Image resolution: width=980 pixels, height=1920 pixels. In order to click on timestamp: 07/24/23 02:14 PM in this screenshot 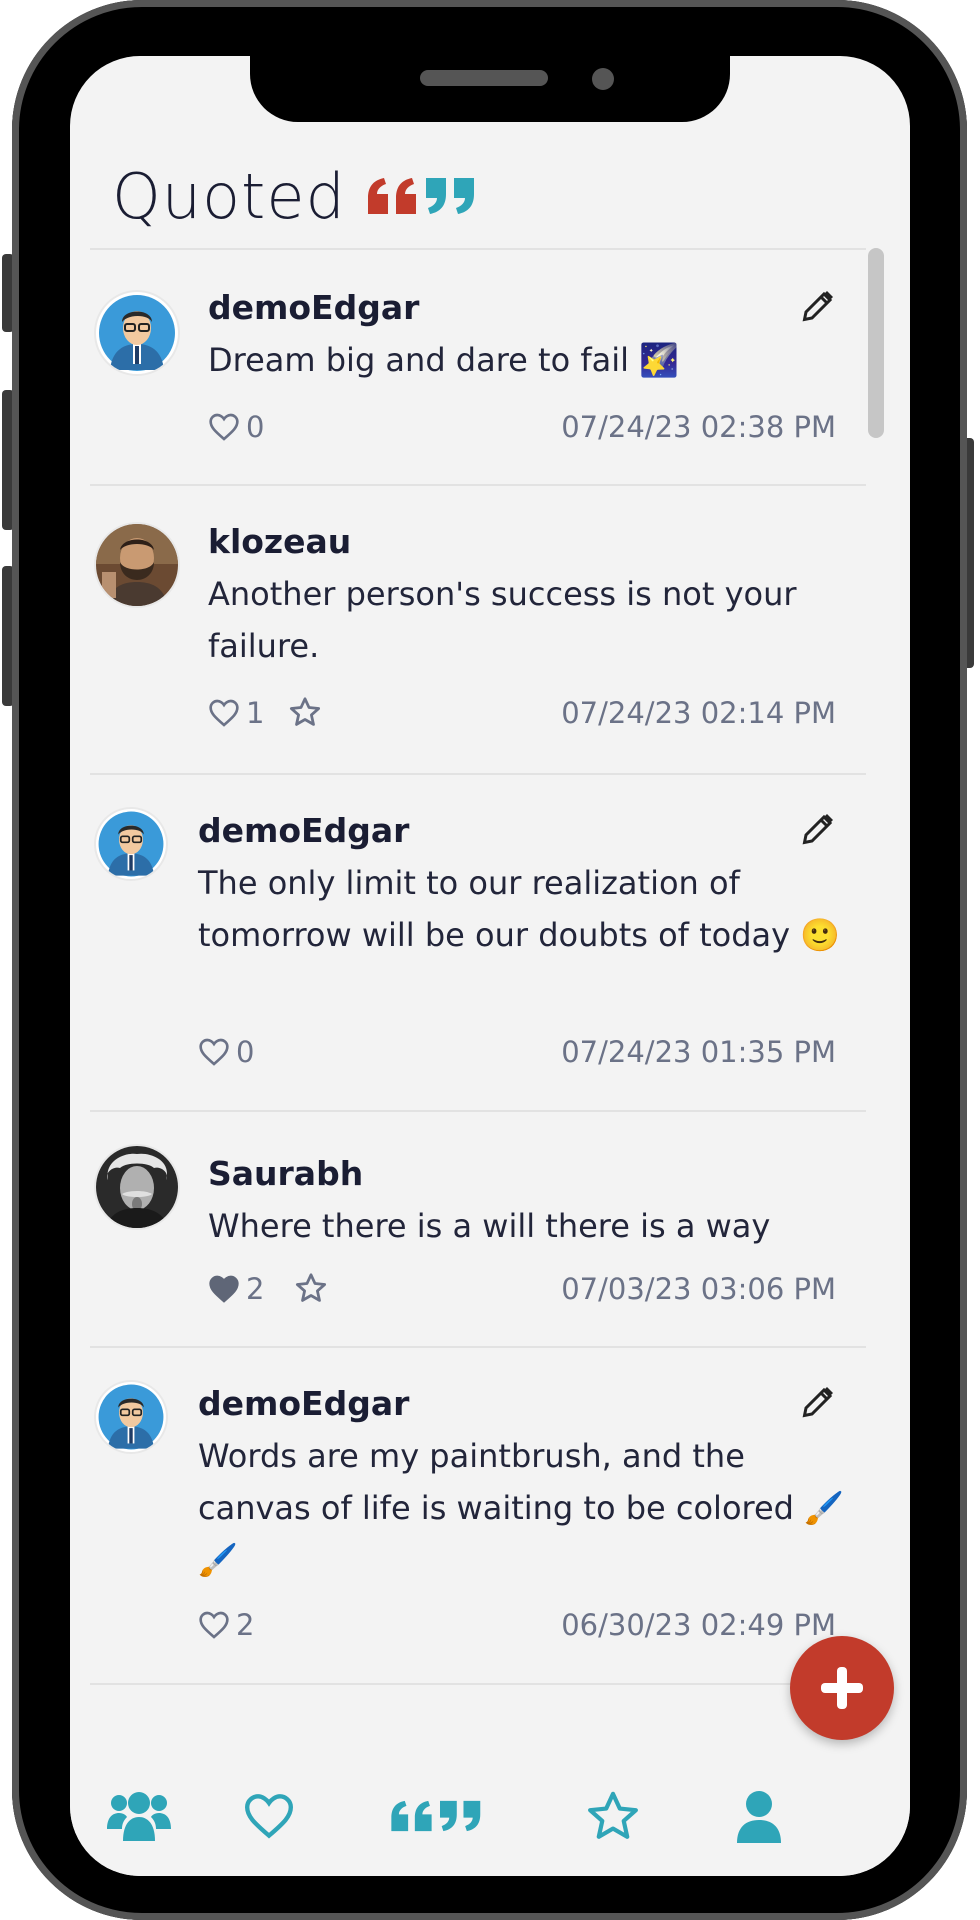, I will do `click(698, 713)`.